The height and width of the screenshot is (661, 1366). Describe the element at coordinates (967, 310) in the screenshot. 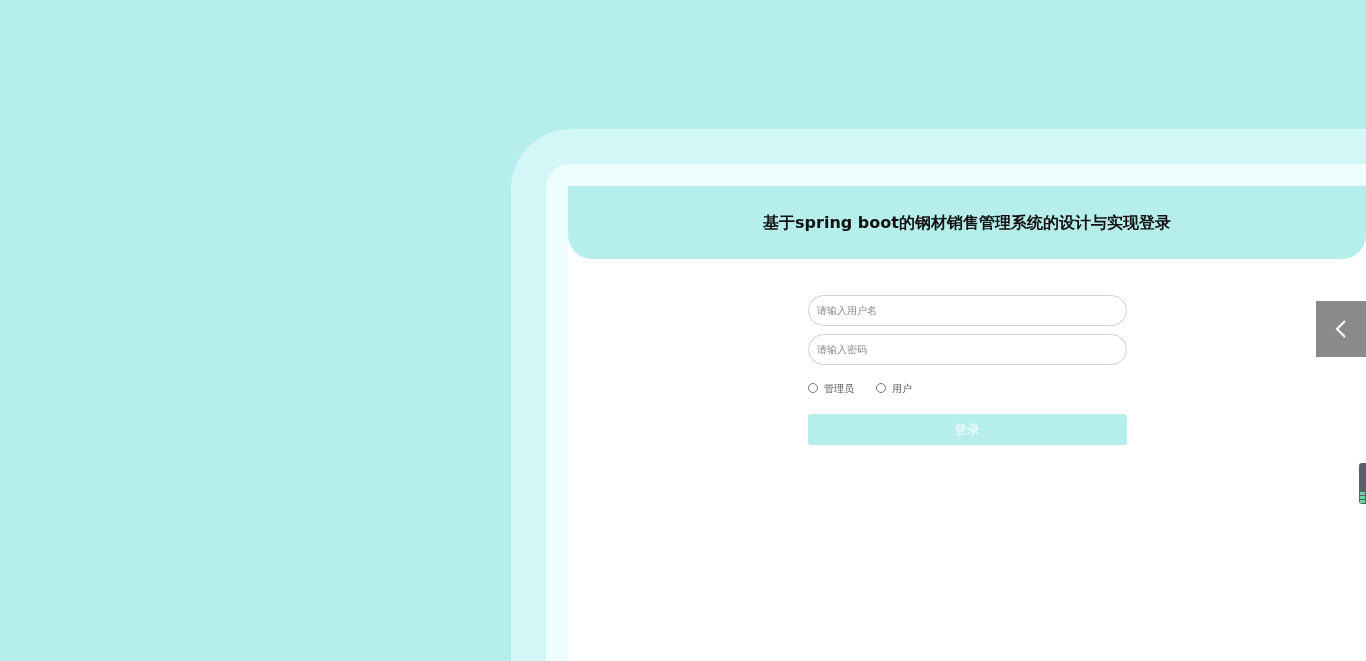

I see `username-field: 请输入用户名` at that location.